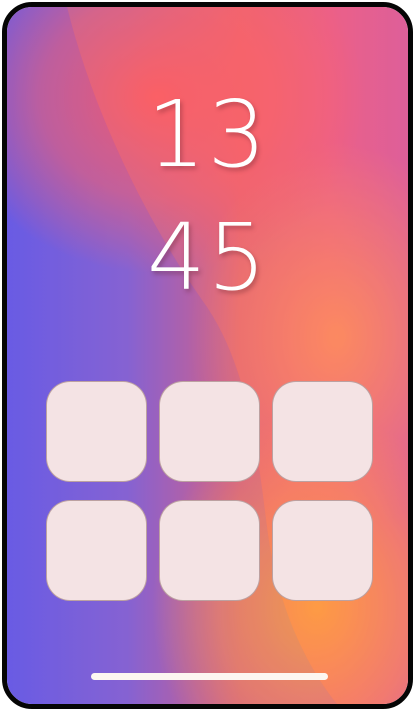 The height and width of the screenshot is (711, 415). What do you see at coordinates (209, 676) in the screenshot?
I see `home-indicator` at bounding box center [209, 676].